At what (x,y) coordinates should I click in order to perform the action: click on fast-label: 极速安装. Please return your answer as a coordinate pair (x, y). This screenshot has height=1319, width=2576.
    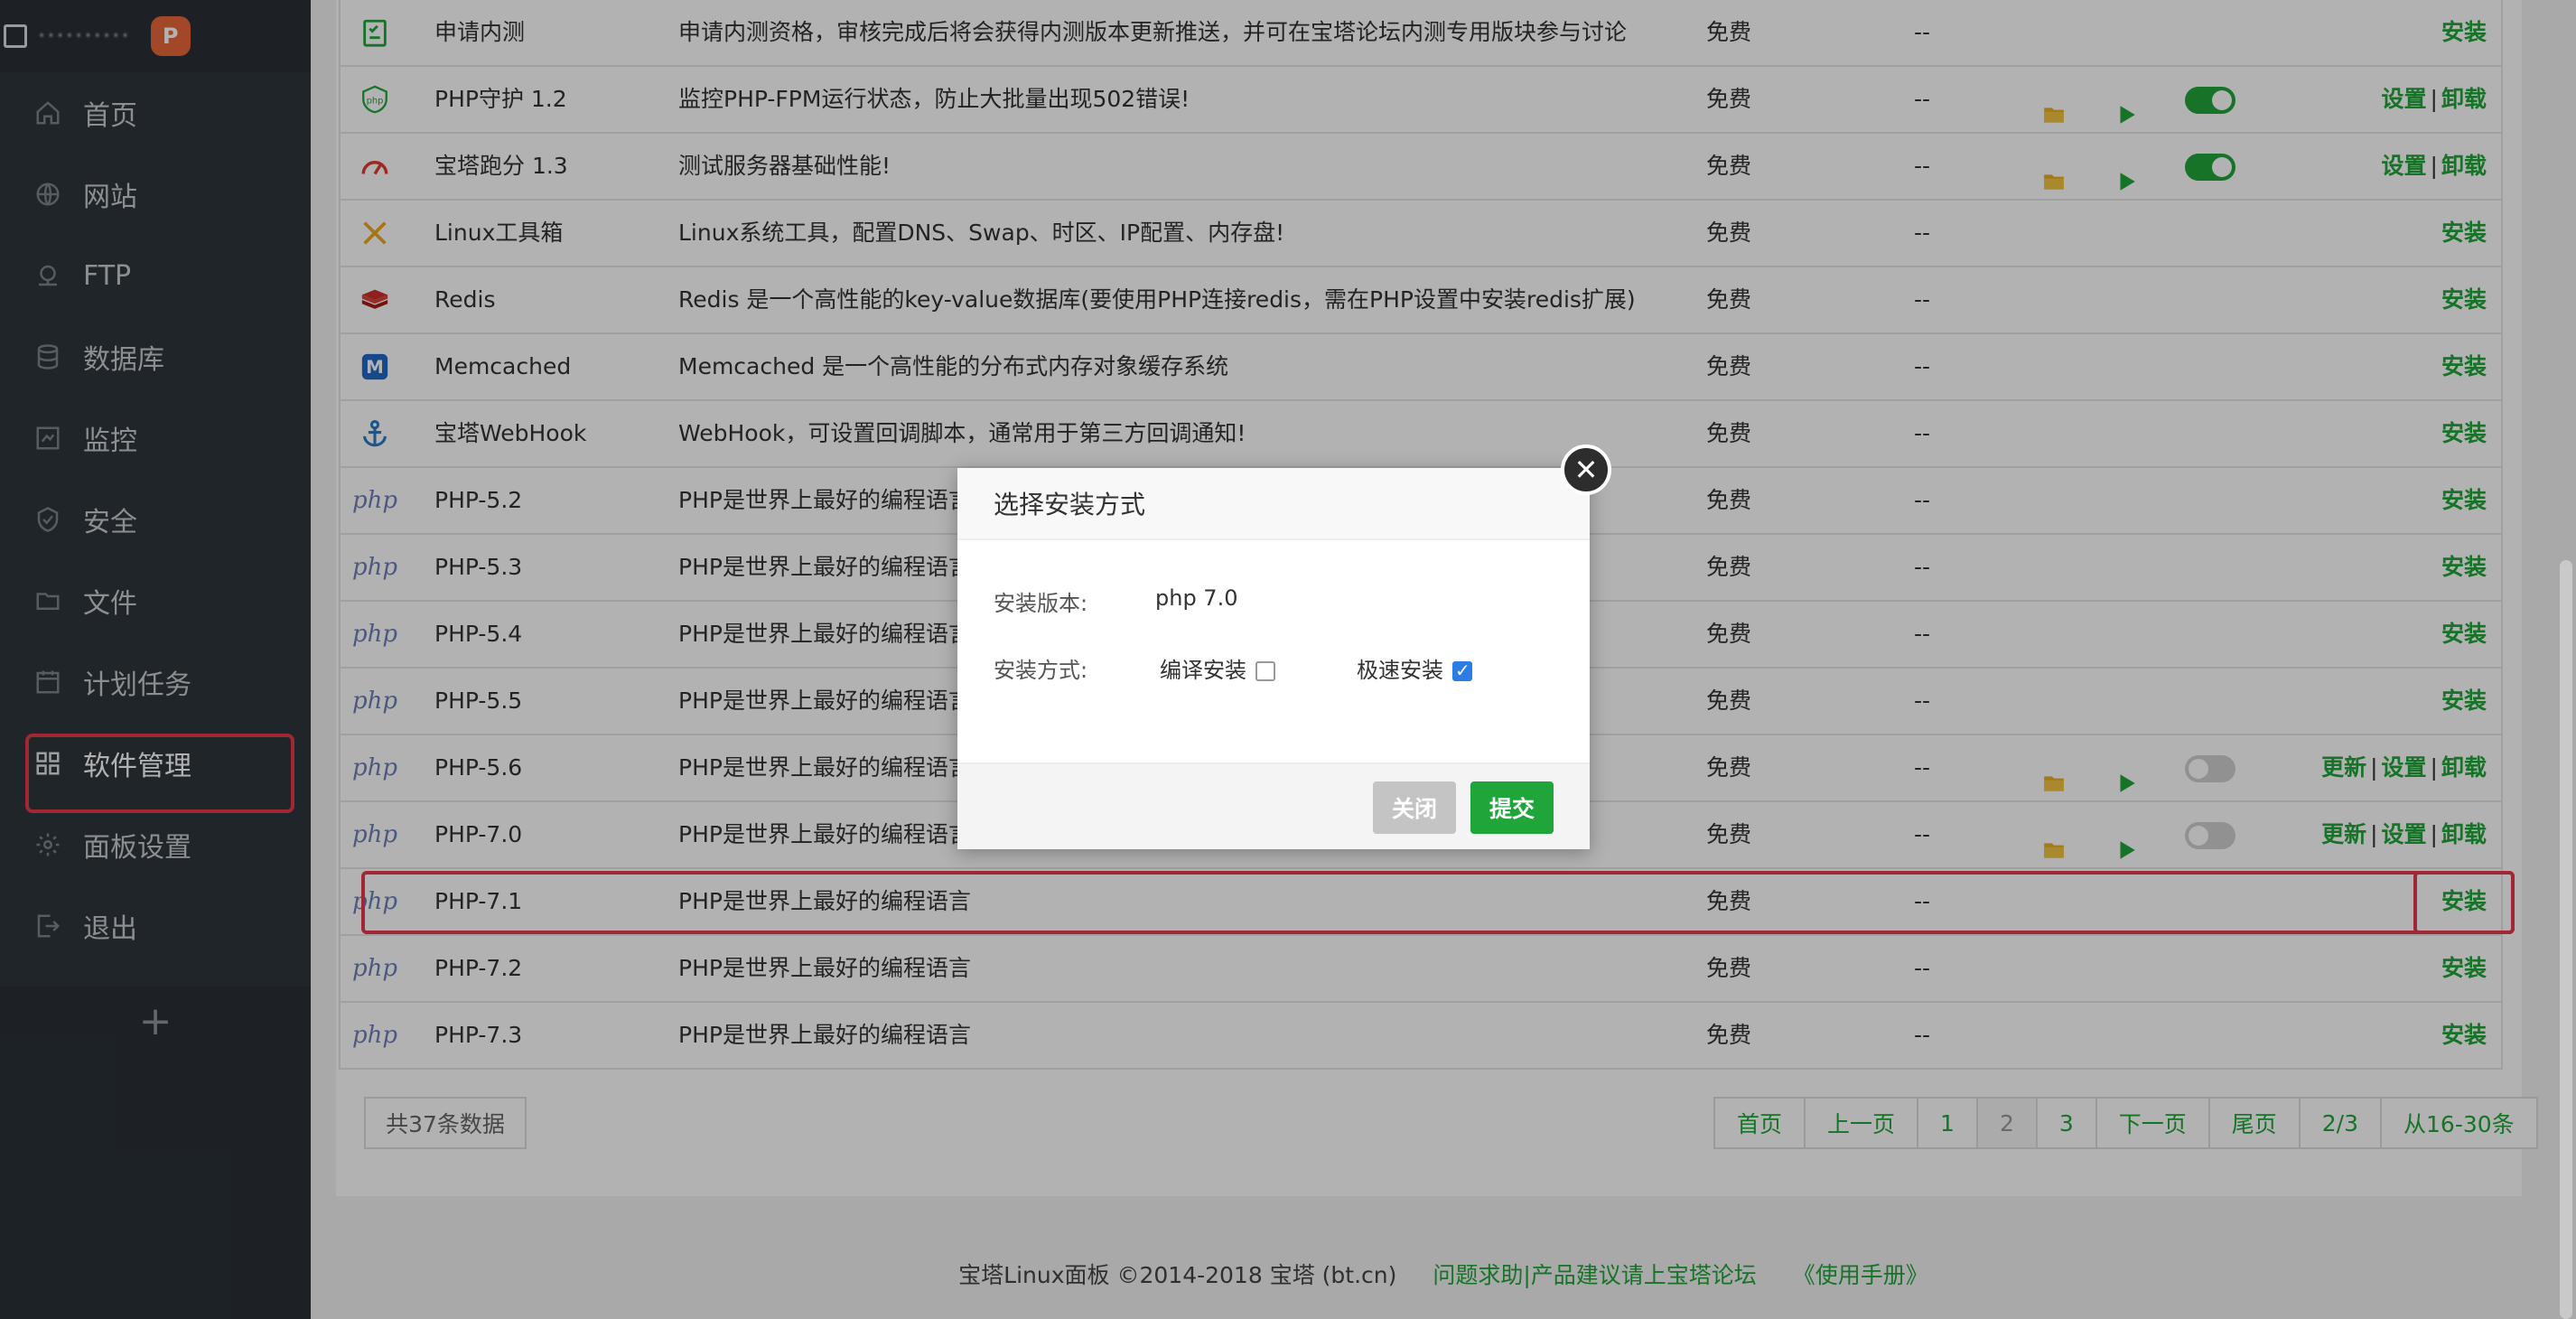
    Looking at the image, I should click on (1400, 670).